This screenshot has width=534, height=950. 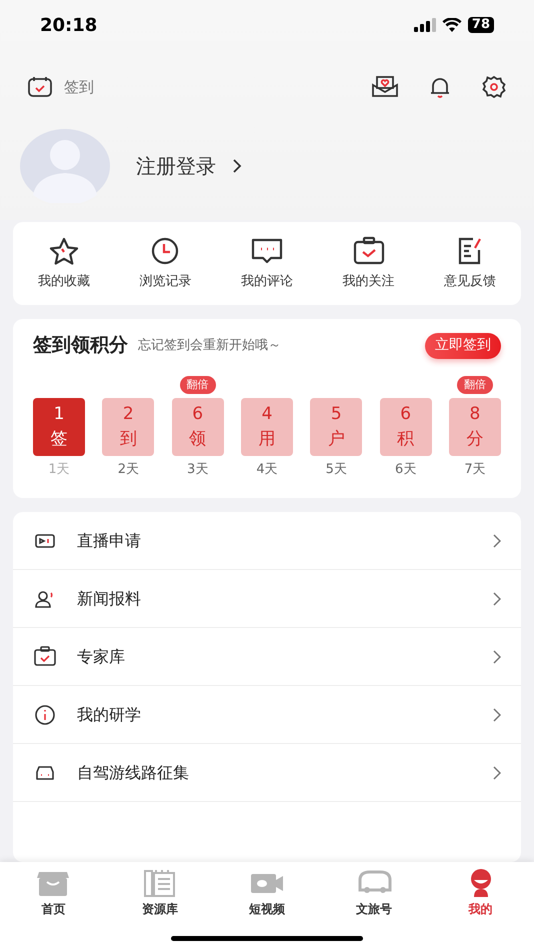 What do you see at coordinates (165, 264) in the screenshot?
I see `quick-action: 浏览记录` at bounding box center [165, 264].